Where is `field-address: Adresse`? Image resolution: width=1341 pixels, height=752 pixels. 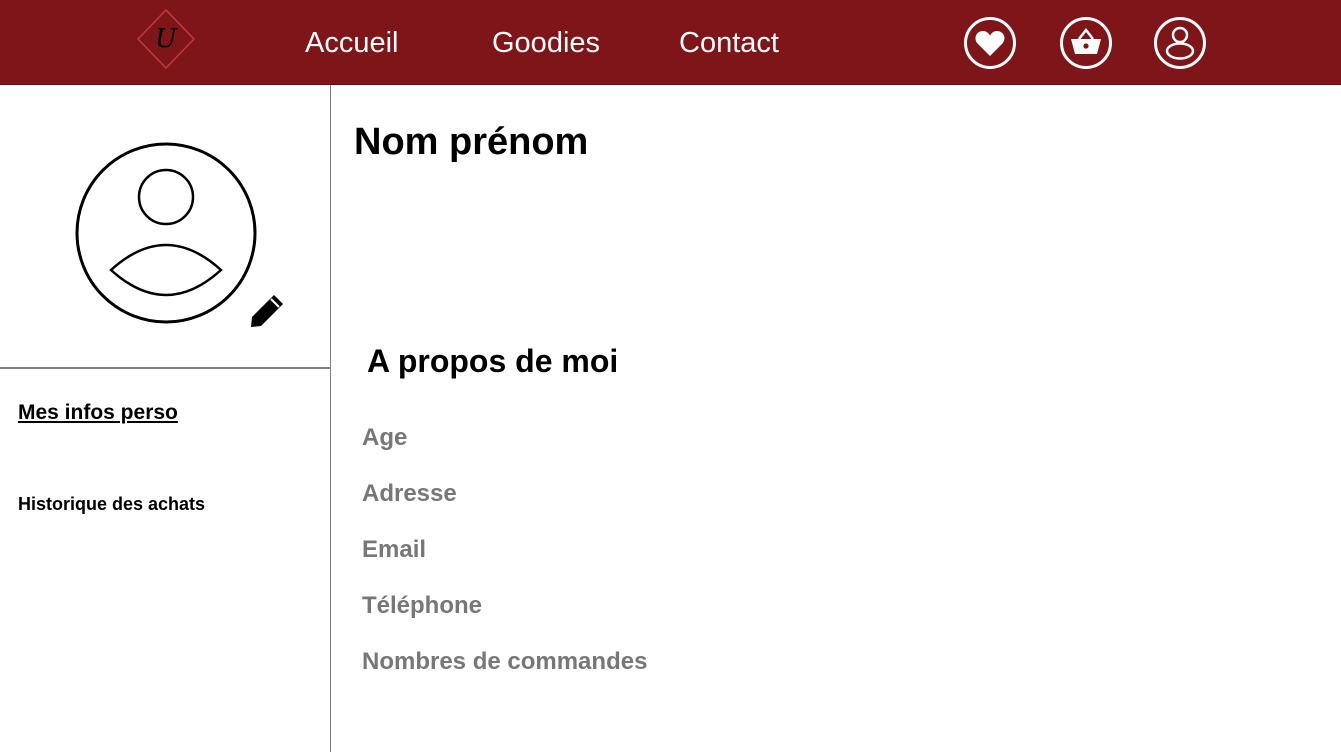 field-address: Adresse is located at coordinates (409, 493).